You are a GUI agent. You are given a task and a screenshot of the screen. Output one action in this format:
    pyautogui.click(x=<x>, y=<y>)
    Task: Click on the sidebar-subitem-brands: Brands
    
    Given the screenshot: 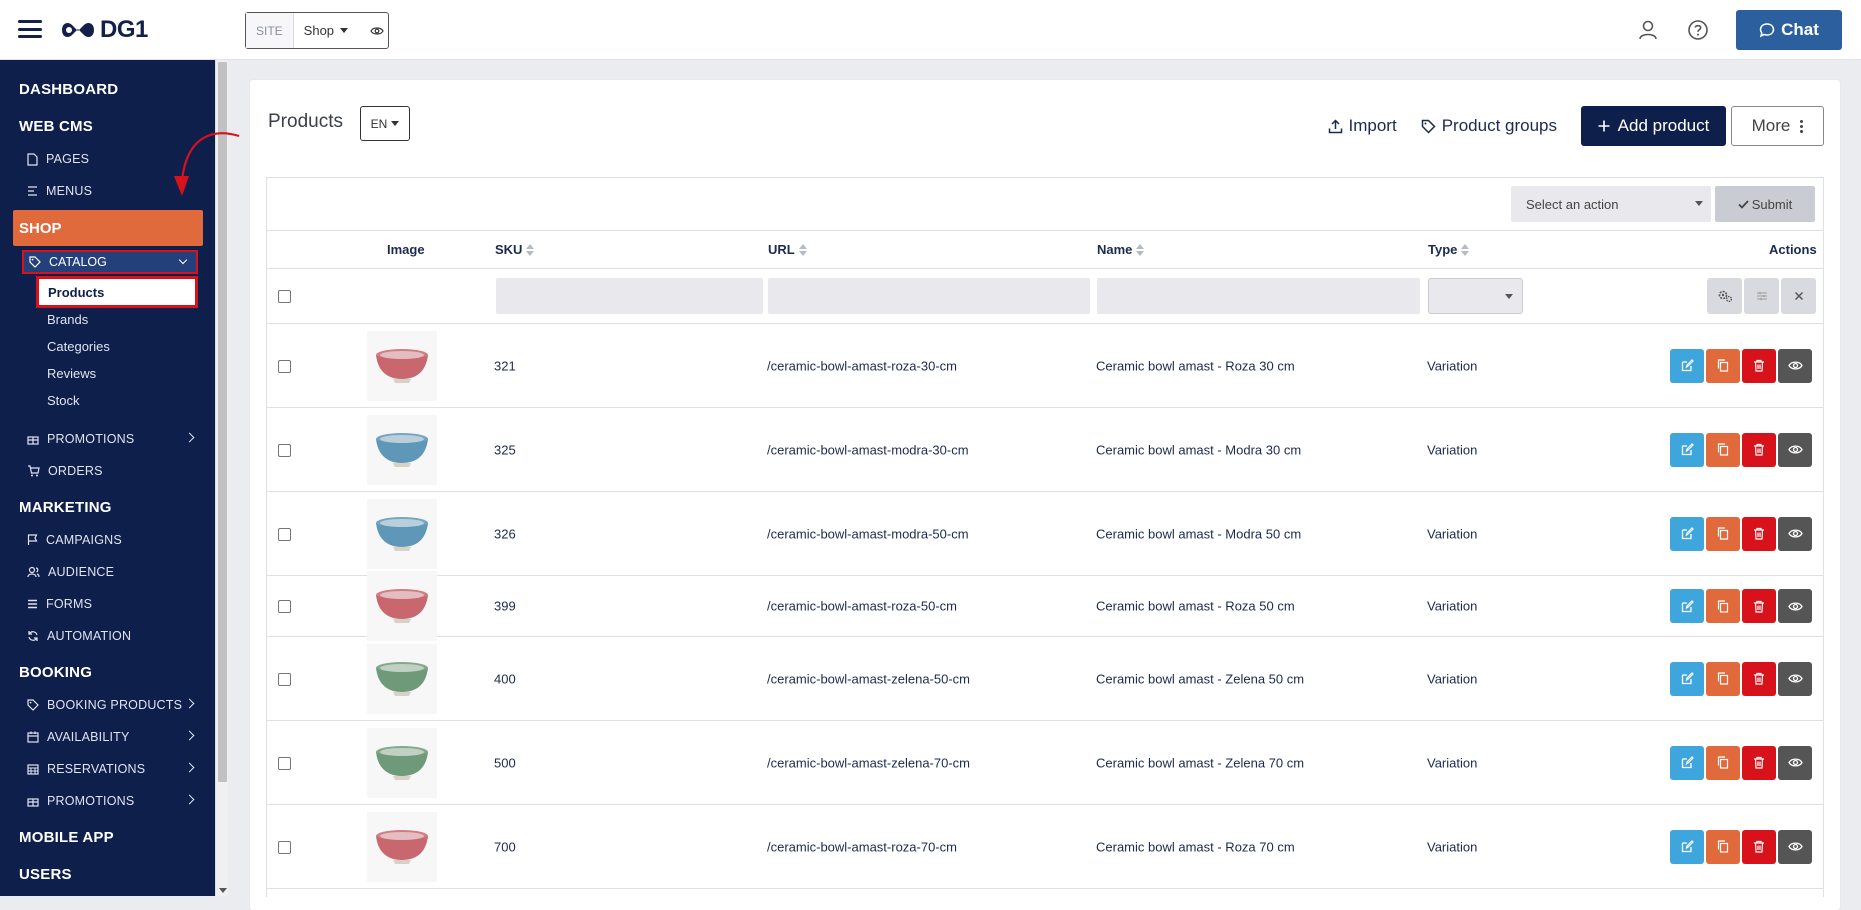 What is the action you would take?
    pyautogui.click(x=67, y=319)
    